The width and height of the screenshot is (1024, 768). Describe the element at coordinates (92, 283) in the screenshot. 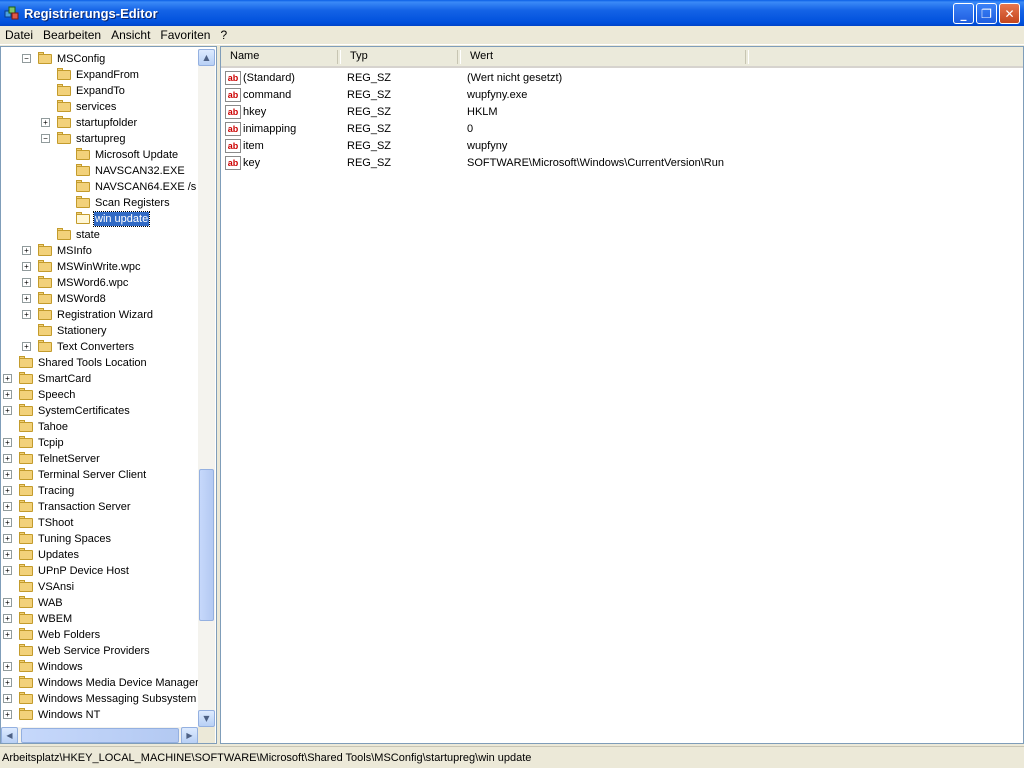

I see `tree-node-label: MSWord6.wpc` at that location.